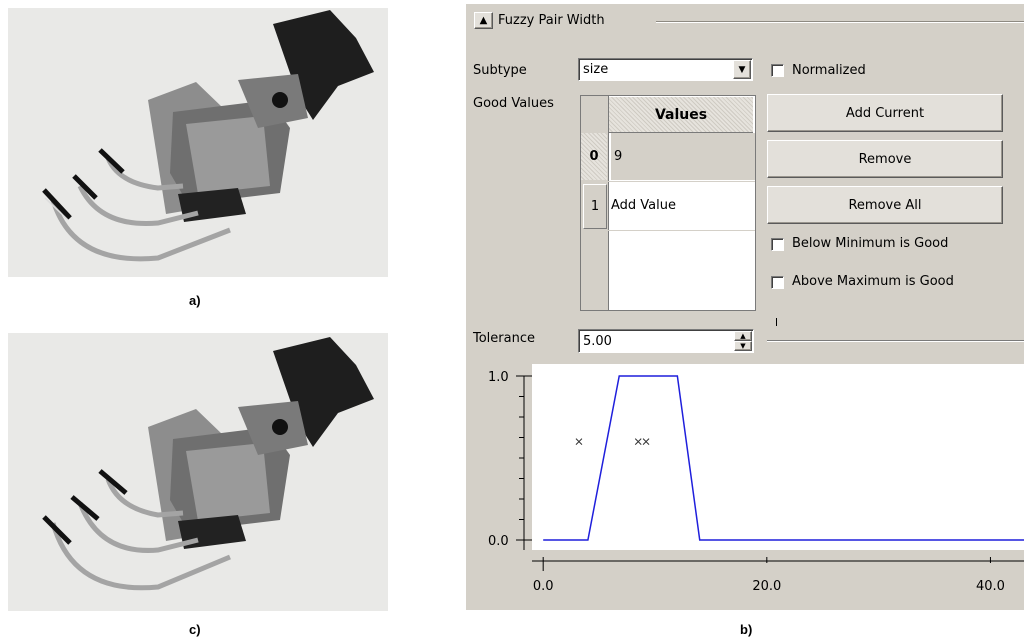  I want to click on table-header: Values, so click(681, 115).